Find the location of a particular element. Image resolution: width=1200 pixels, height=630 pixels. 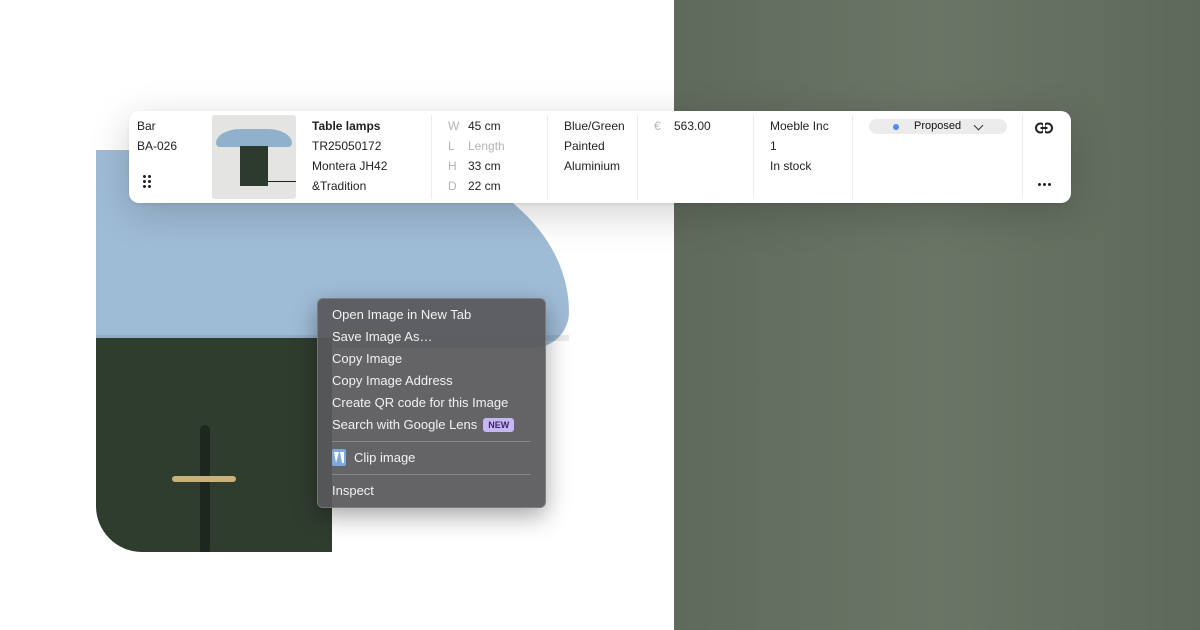

stock-status: In stock is located at coordinates (791, 166).